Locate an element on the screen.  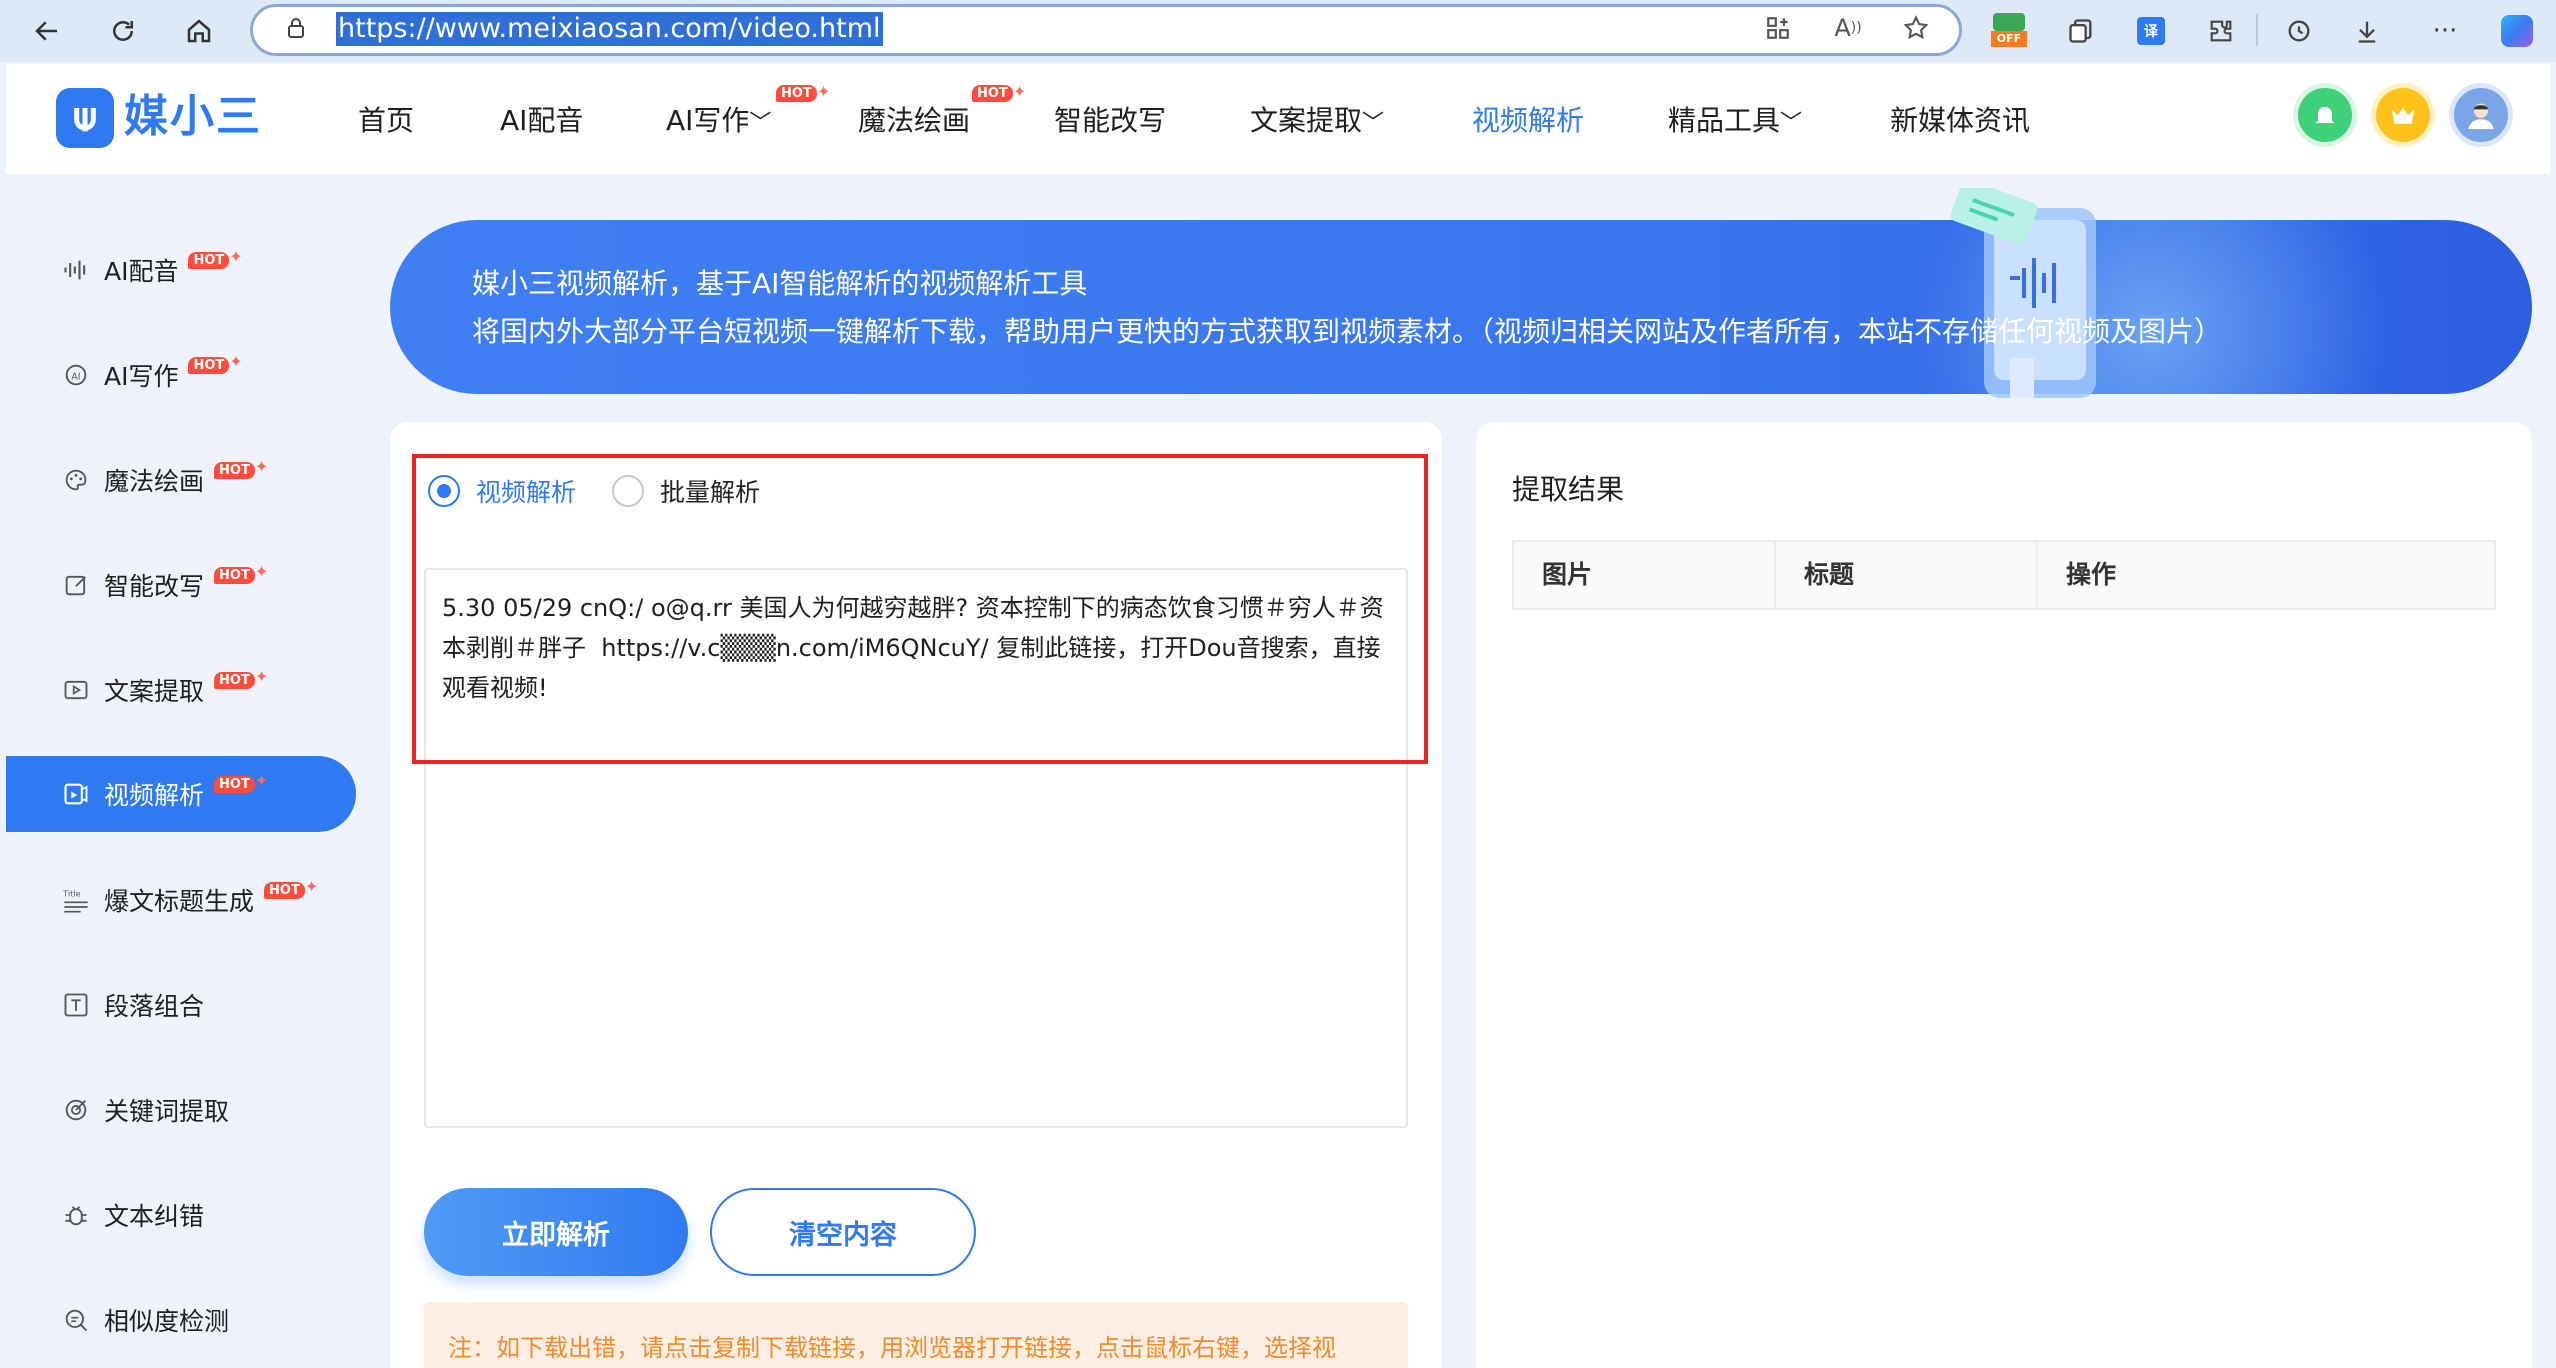
nav-label: AI配音 is located at coordinates (542, 120).